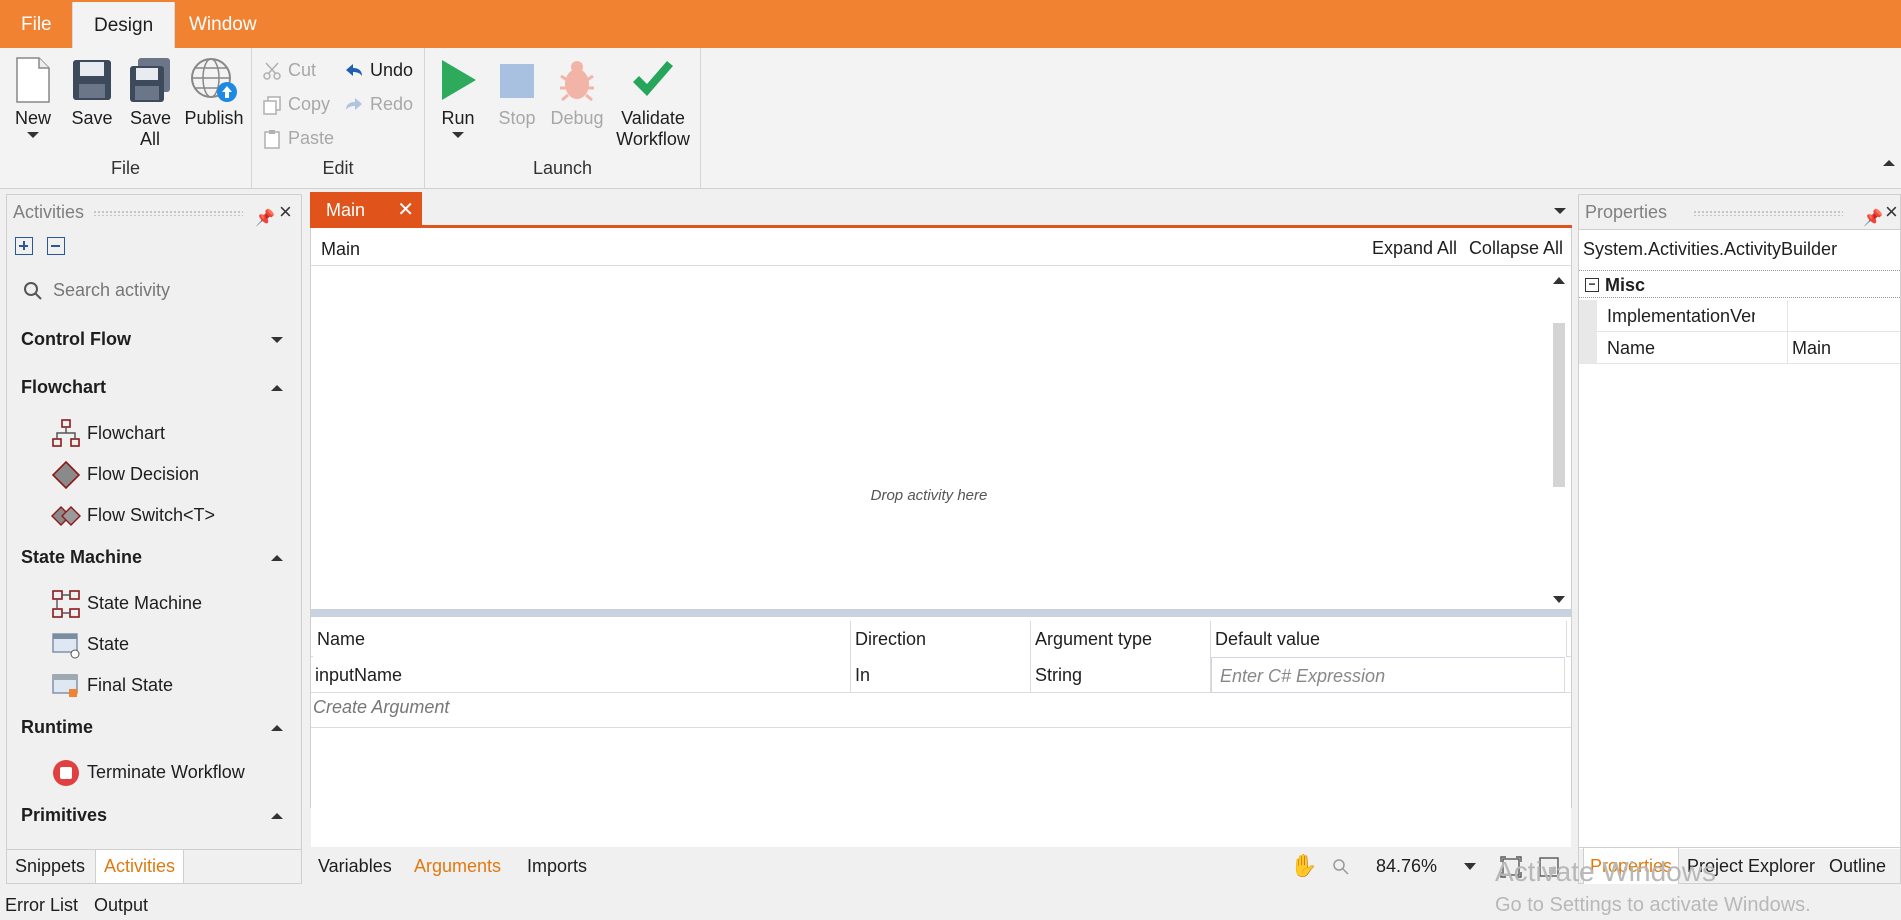 Image resolution: width=1901 pixels, height=920 pixels. I want to click on collapse-all-link: Collapse All, so click(1516, 248).